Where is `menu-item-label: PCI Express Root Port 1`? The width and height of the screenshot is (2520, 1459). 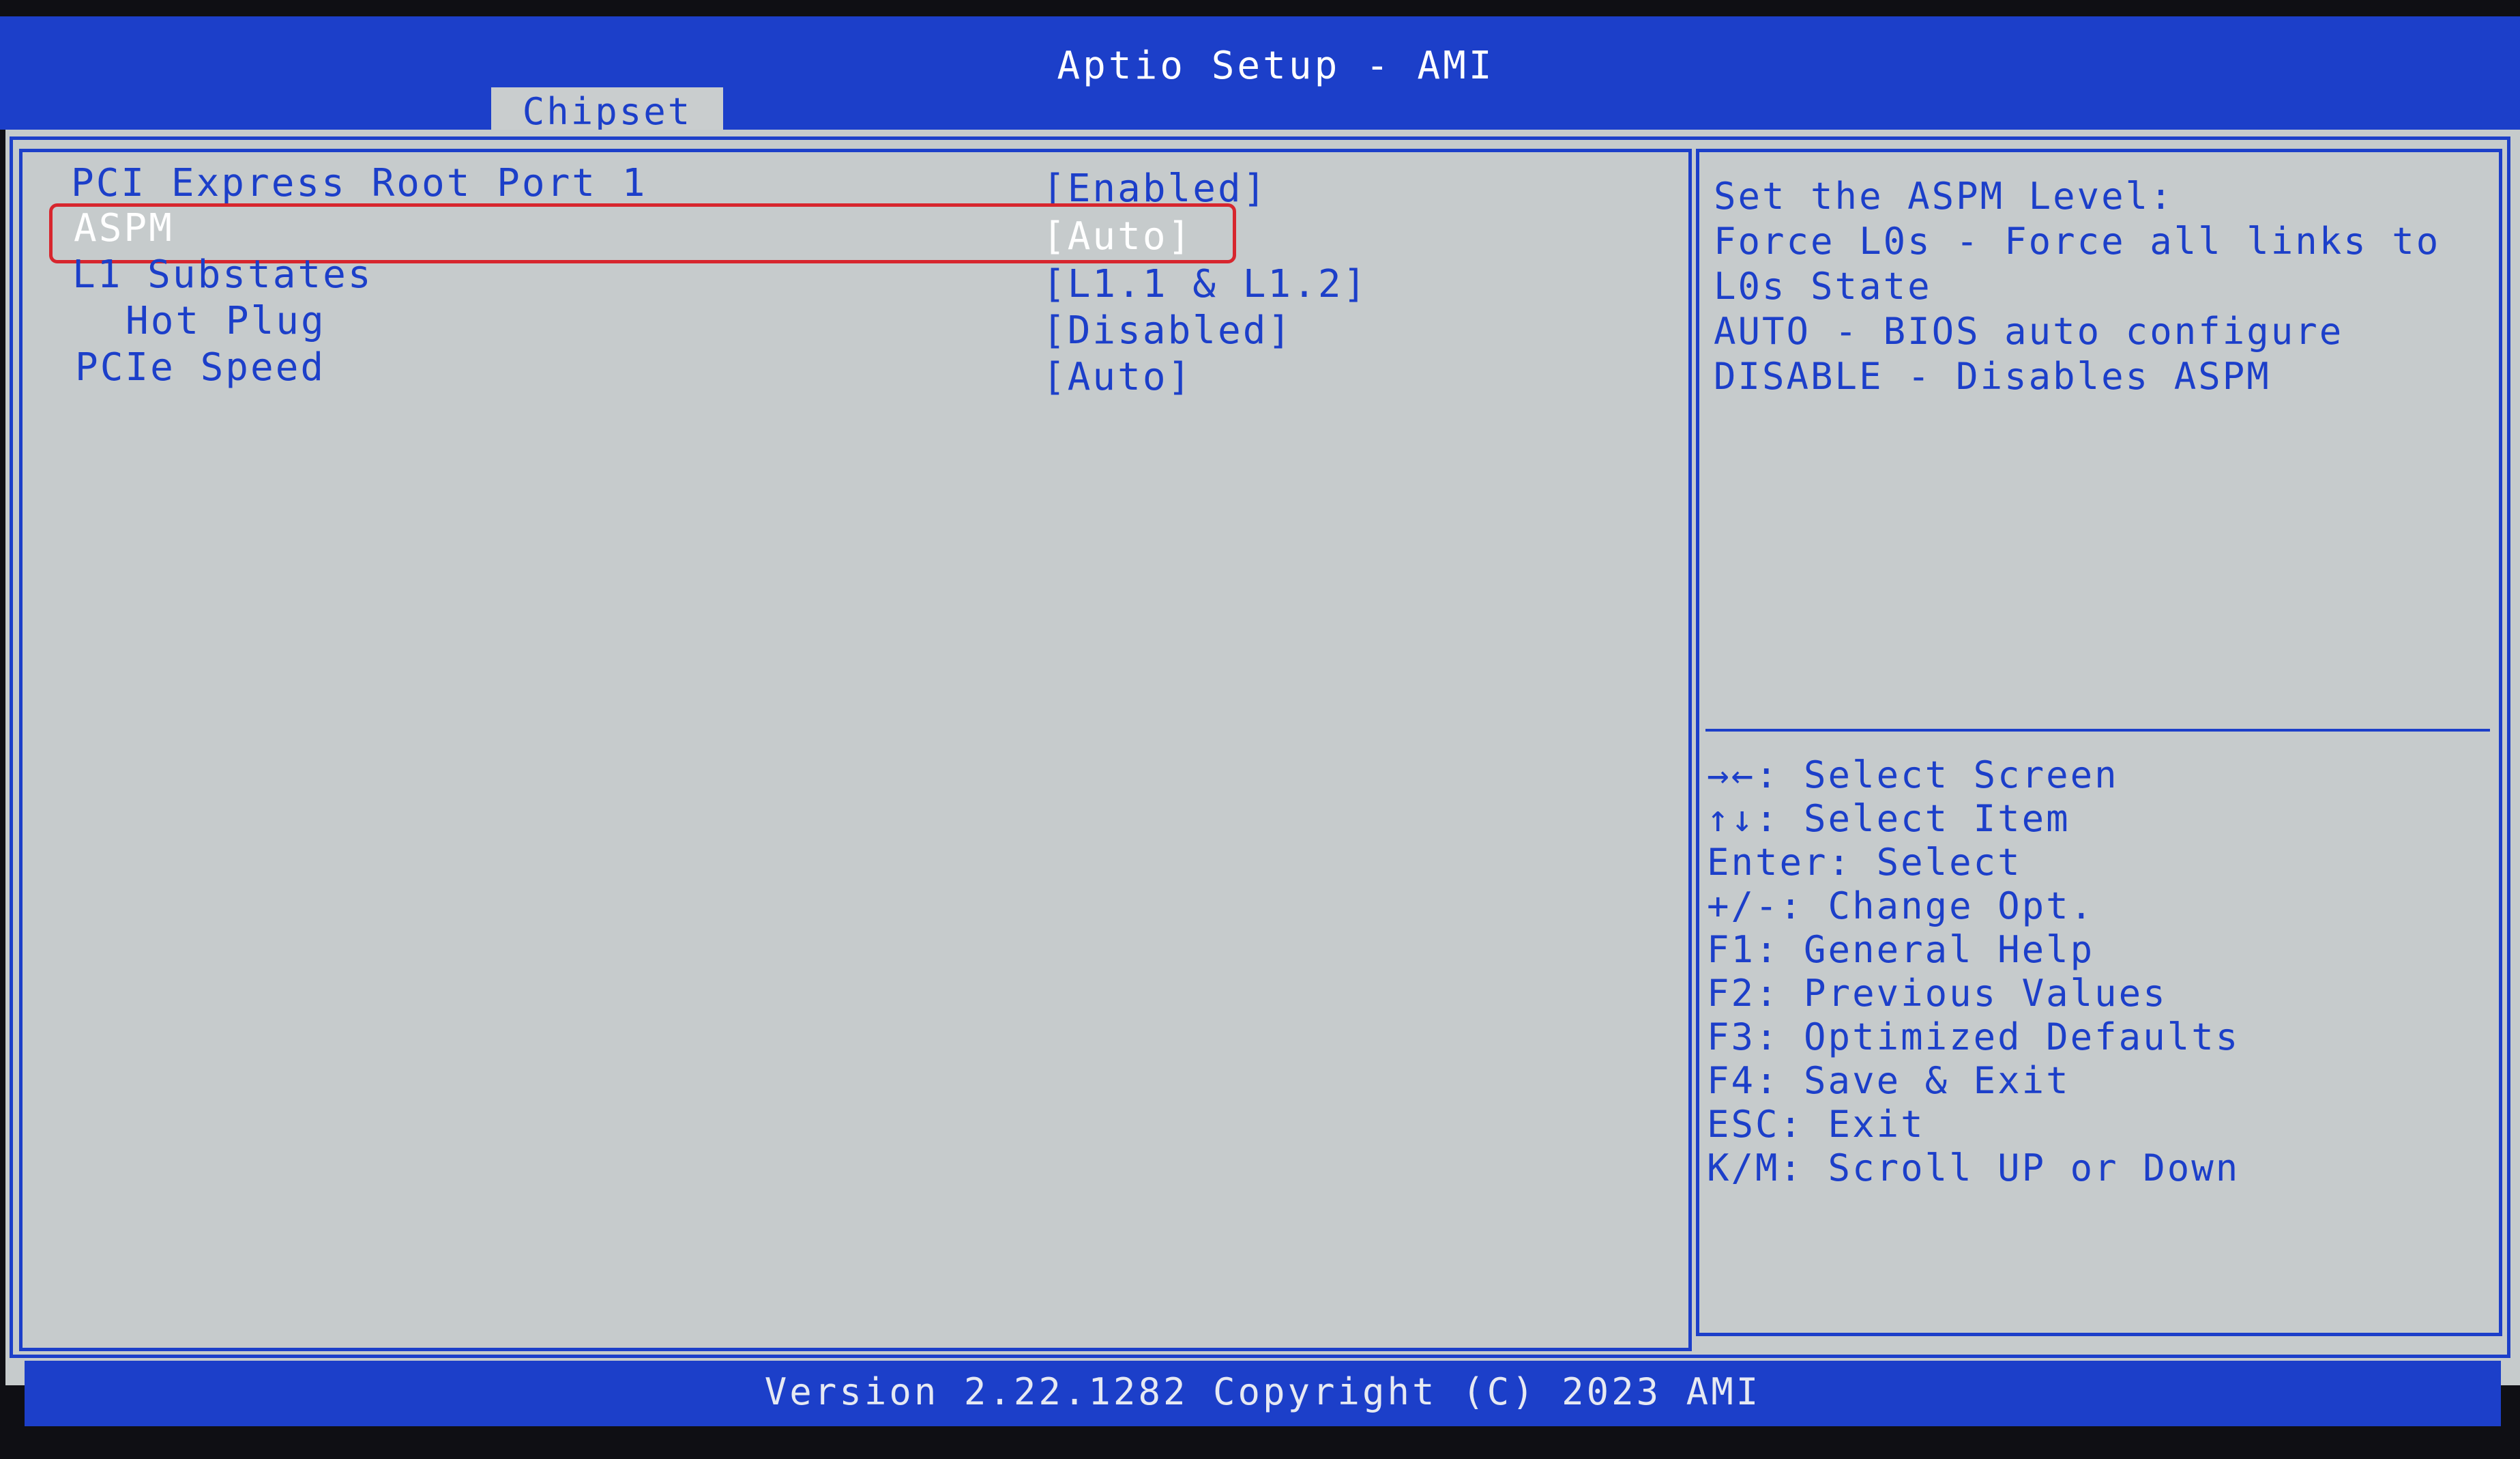 menu-item-label: PCI Express Root Port 1 is located at coordinates (359, 183).